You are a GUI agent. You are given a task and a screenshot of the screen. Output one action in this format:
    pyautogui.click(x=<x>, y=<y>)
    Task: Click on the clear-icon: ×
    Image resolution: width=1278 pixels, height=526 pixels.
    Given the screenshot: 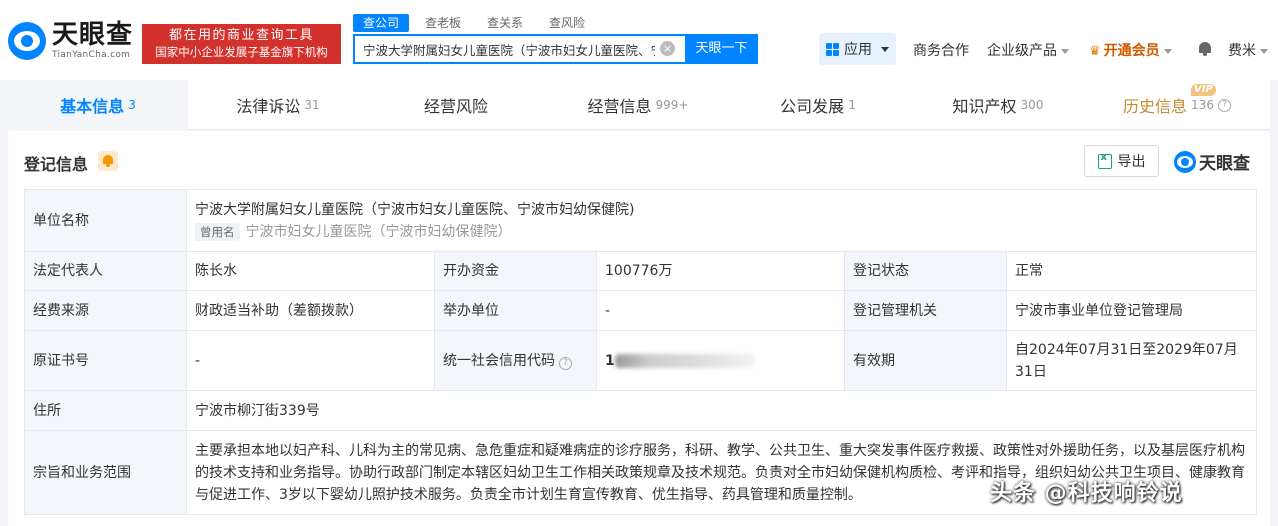 What is the action you would take?
    pyautogui.click(x=667, y=48)
    